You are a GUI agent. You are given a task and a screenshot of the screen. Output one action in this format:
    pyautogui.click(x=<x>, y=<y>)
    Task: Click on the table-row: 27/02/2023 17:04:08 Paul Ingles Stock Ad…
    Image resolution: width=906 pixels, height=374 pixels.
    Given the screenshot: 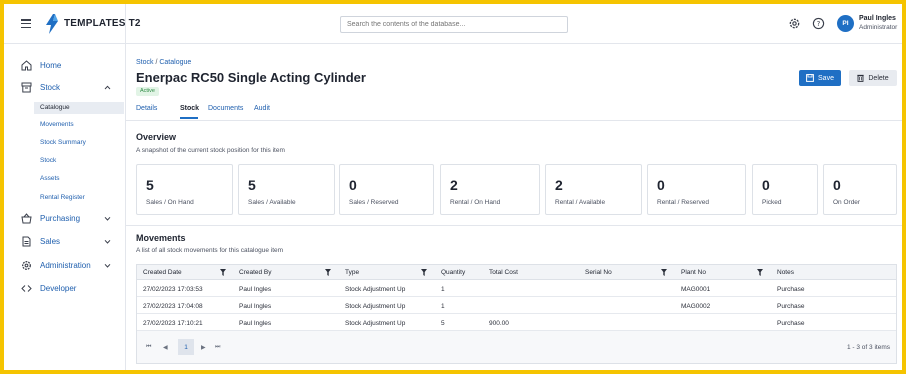 What is the action you would take?
    pyautogui.click(x=516, y=306)
    